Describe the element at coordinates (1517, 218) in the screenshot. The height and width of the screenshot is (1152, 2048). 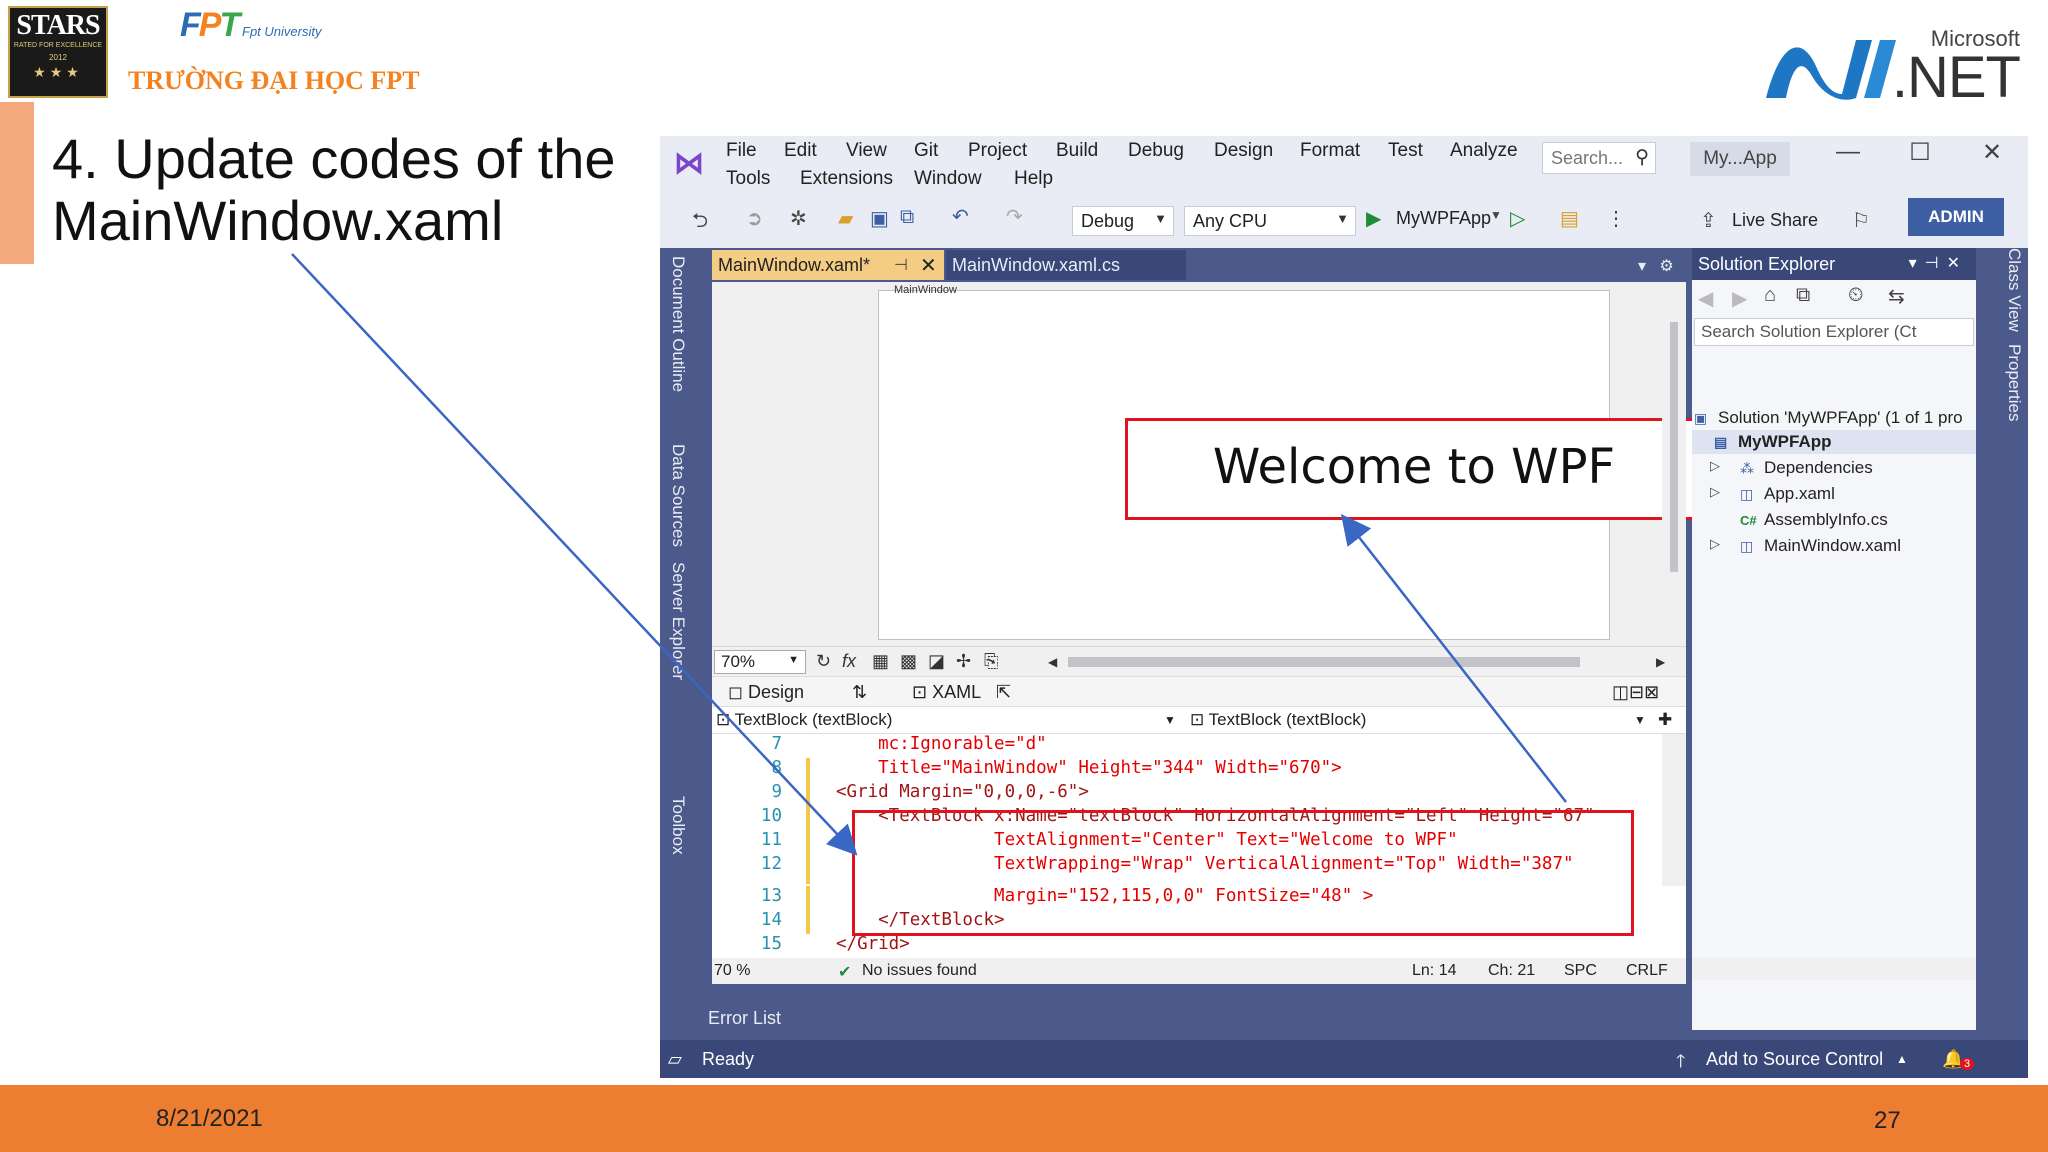
I see `start-without-debugging-icon: ▷` at that location.